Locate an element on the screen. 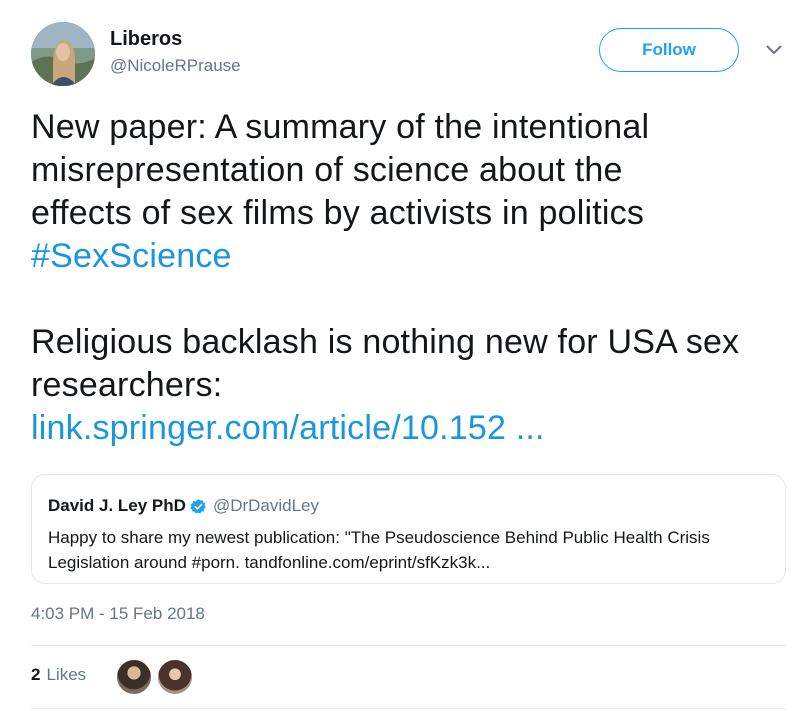 The height and width of the screenshot is (711, 798). follow-button: Follow is located at coordinates (669, 50).